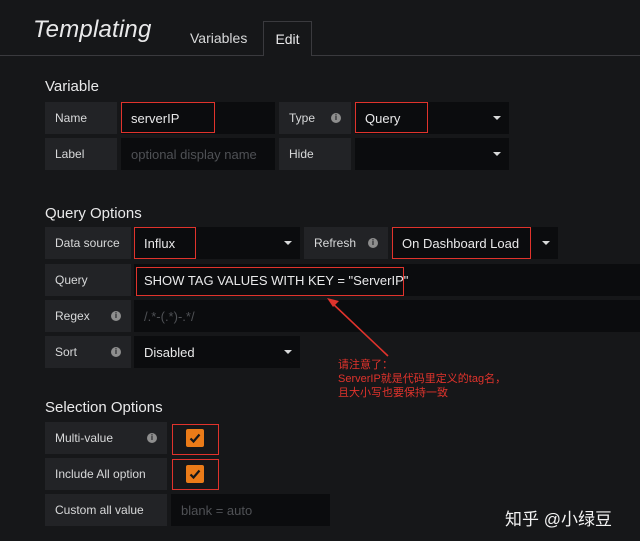 The height and width of the screenshot is (541, 640). Describe the element at coordinates (365, 365) in the screenshot. I see `annotation-line-1: 请注意了：` at that location.